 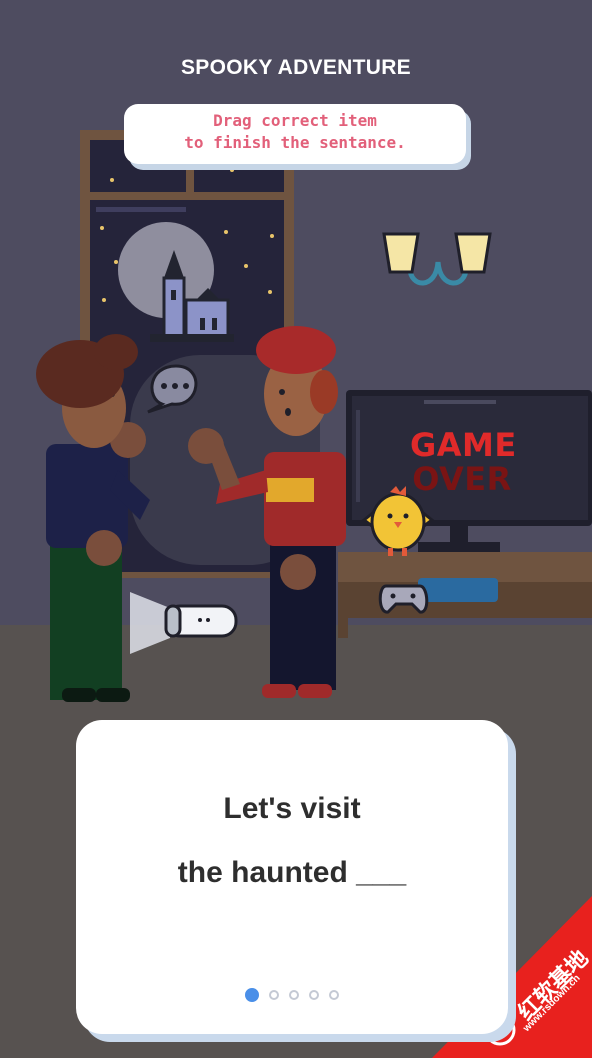 I want to click on instruction-line-1: Drag correct item, so click(x=295, y=120).